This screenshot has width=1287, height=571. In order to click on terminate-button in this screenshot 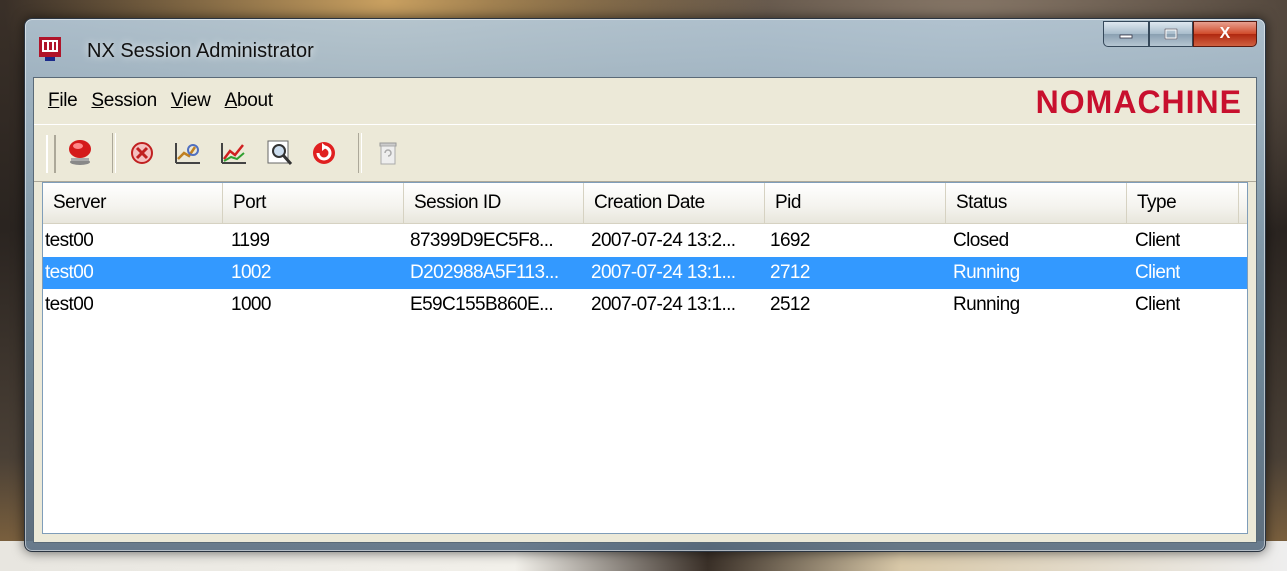, I will do `click(142, 153)`.